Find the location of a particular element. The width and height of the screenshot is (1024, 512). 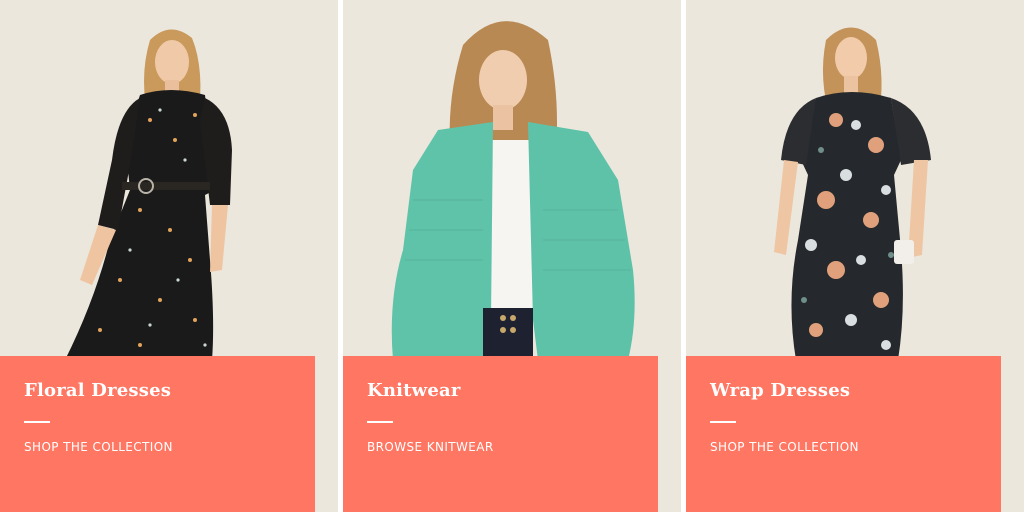

category-title: Knitwear is located at coordinates (414, 390).